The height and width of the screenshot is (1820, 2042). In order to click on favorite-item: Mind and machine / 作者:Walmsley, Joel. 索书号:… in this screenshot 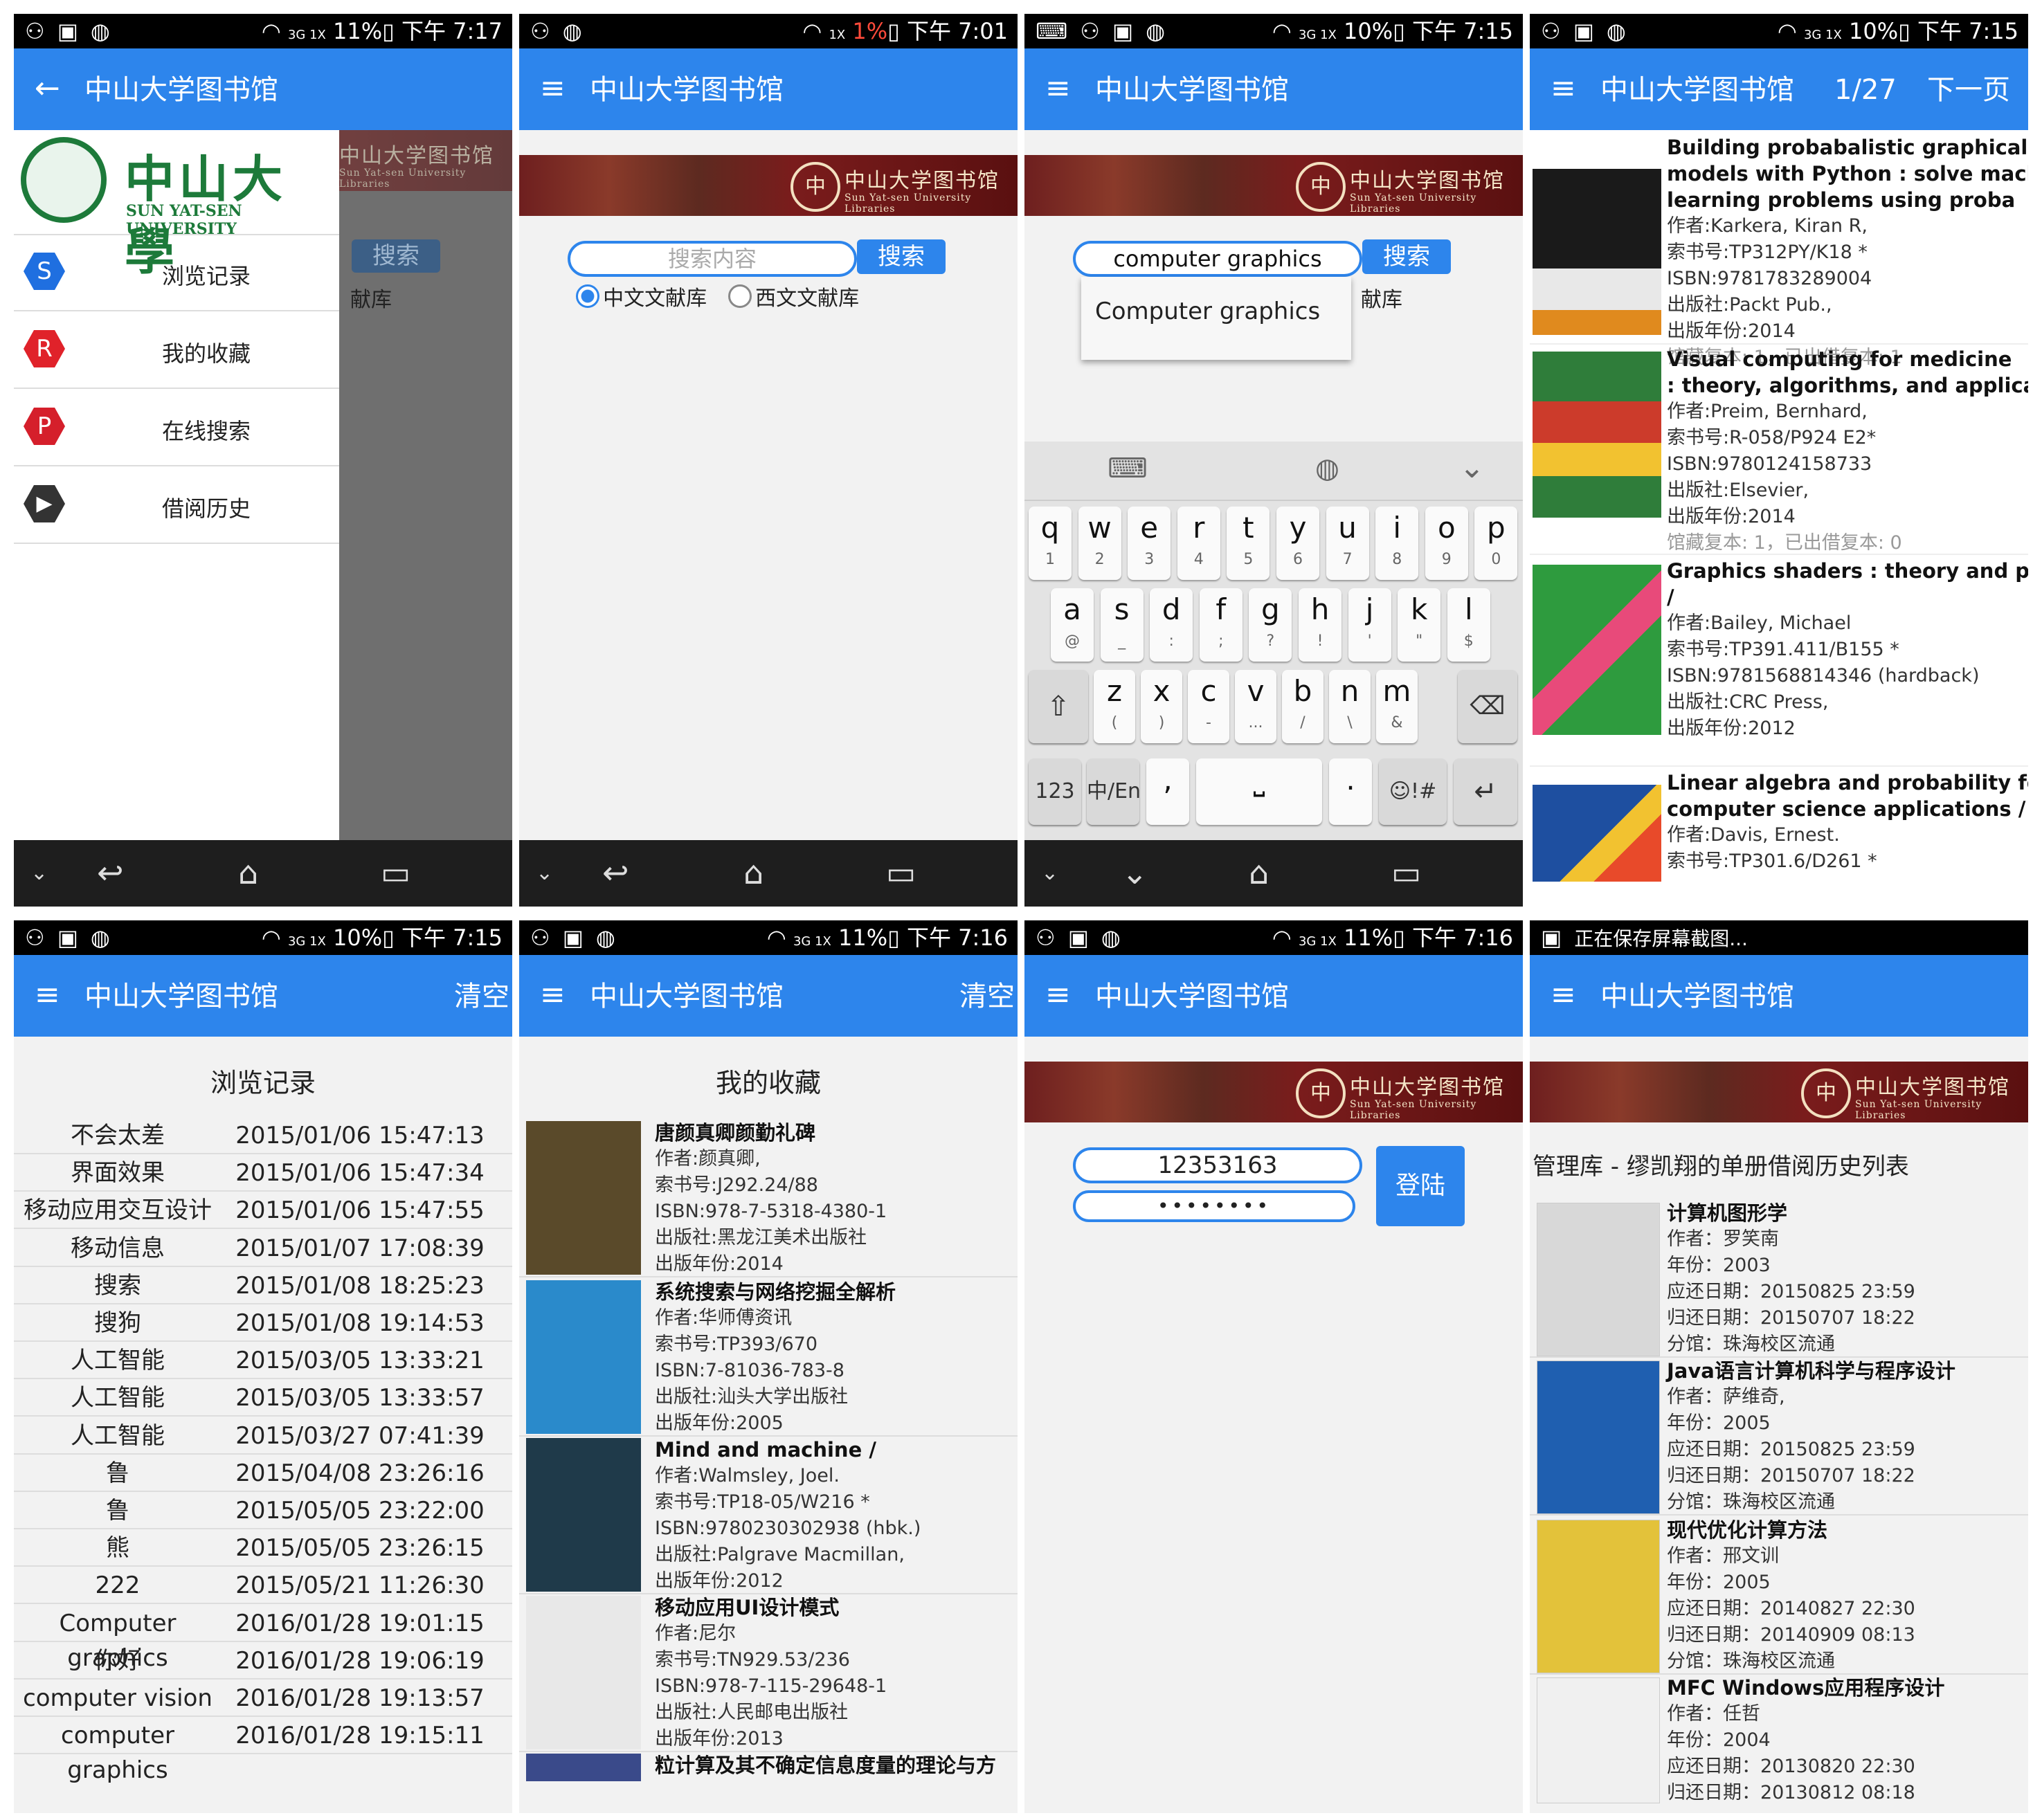, I will do `click(768, 1515)`.